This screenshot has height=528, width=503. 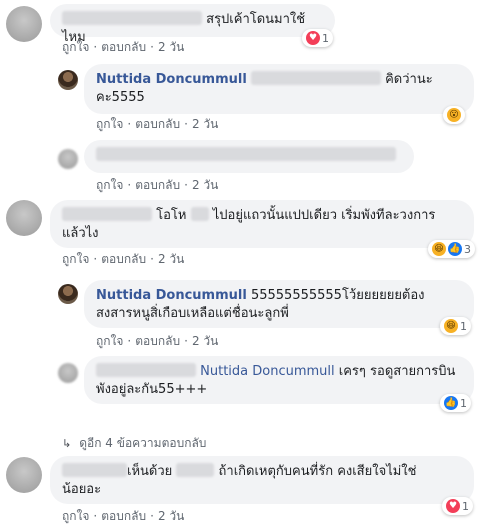 I want to click on comment-bubble: Nuttida Doncummull คิดว่านะ คะ5555, so click(x=279, y=89).